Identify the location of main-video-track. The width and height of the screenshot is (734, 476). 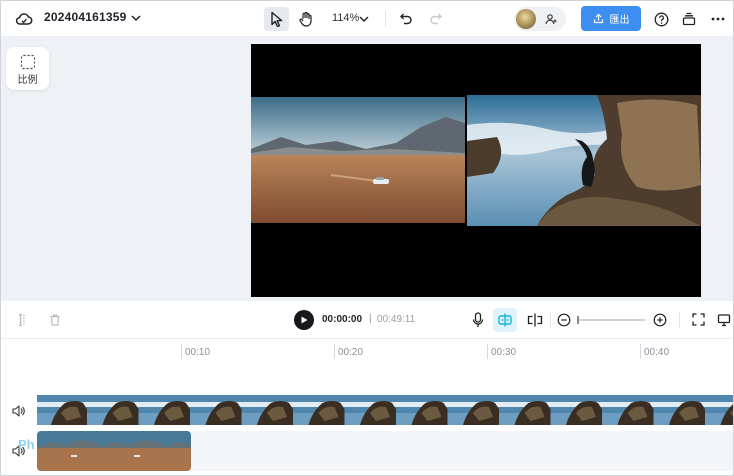
(385, 410).